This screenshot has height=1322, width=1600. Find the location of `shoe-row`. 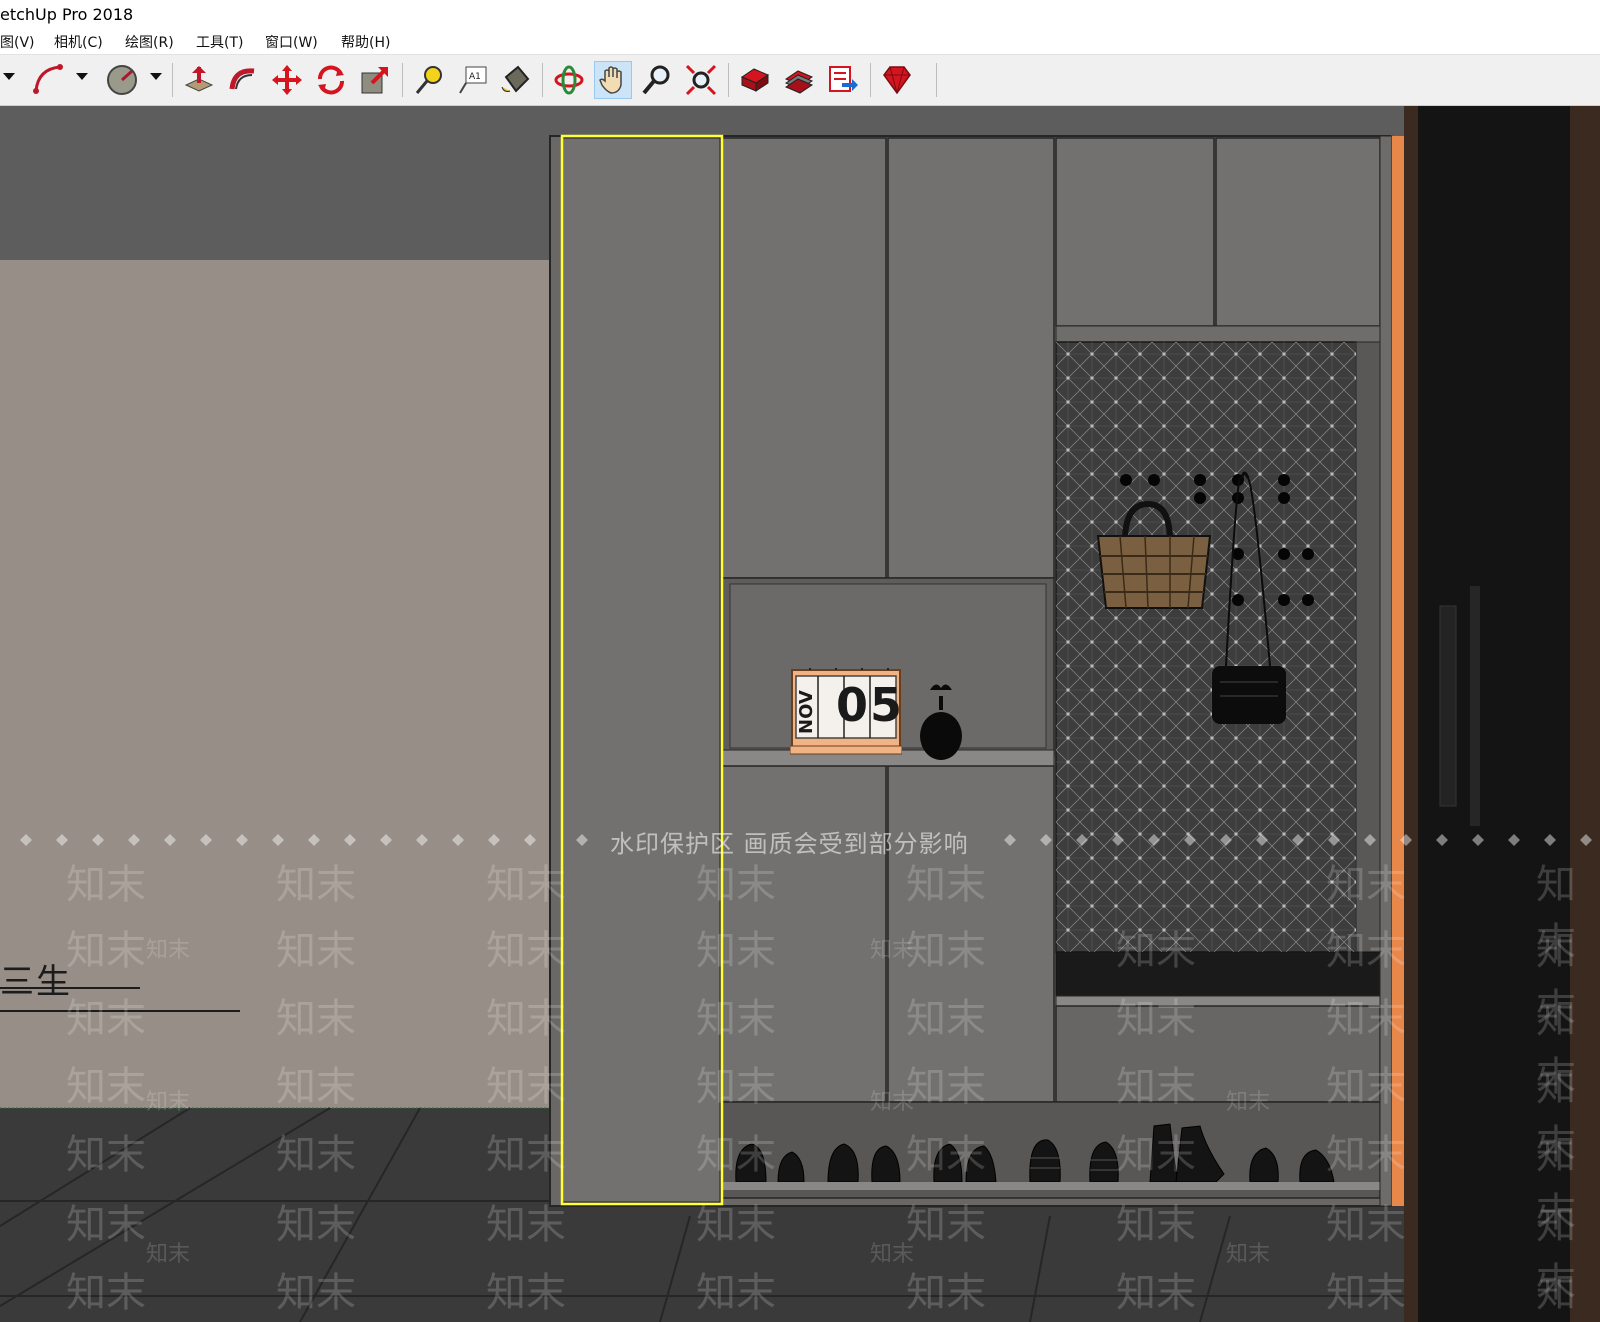

shoe-row is located at coordinates (1050, 1154).